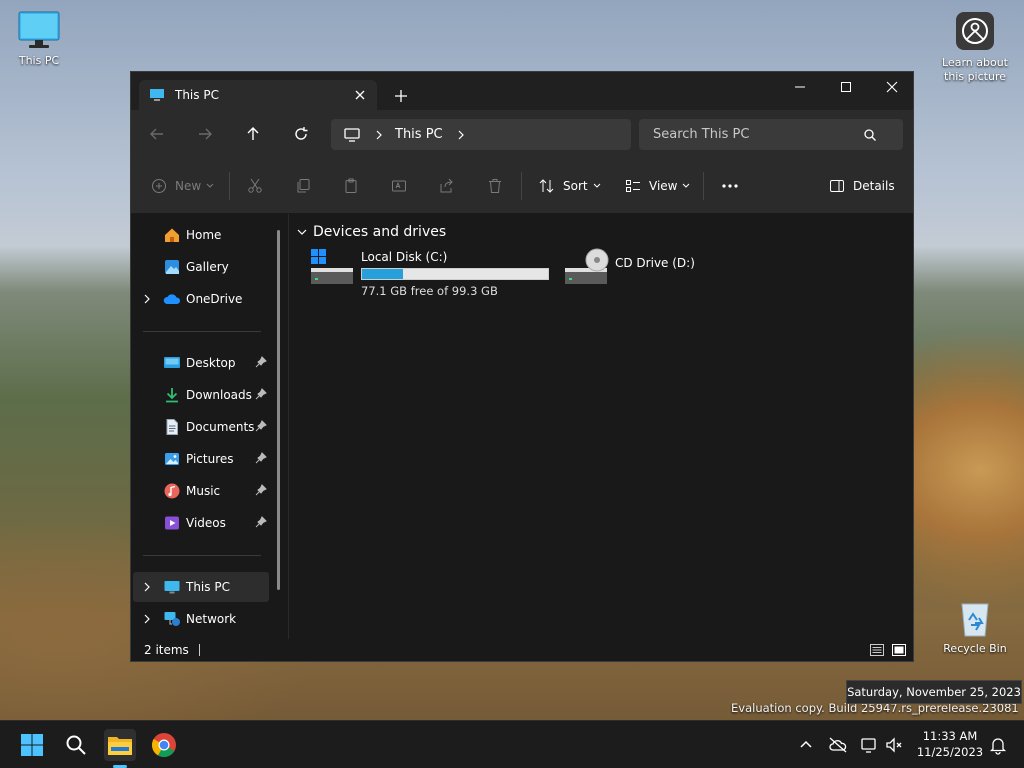  I want to click on tab-this-pc: This PC, so click(258, 95).